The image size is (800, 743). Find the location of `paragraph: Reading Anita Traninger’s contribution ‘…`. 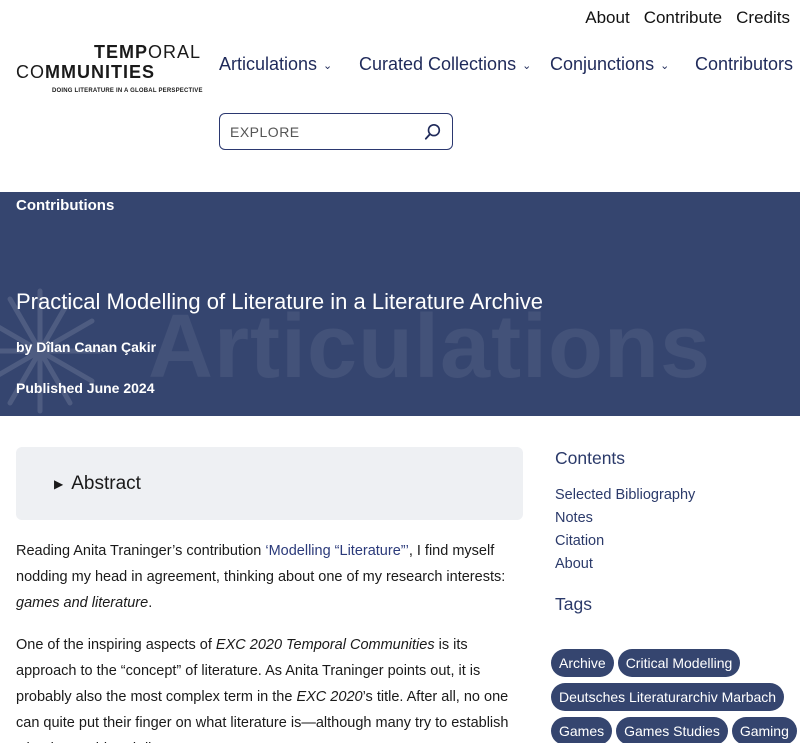

paragraph: Reading Anita Traninger’s contribution ‘… is located at coordinates (261, 577).